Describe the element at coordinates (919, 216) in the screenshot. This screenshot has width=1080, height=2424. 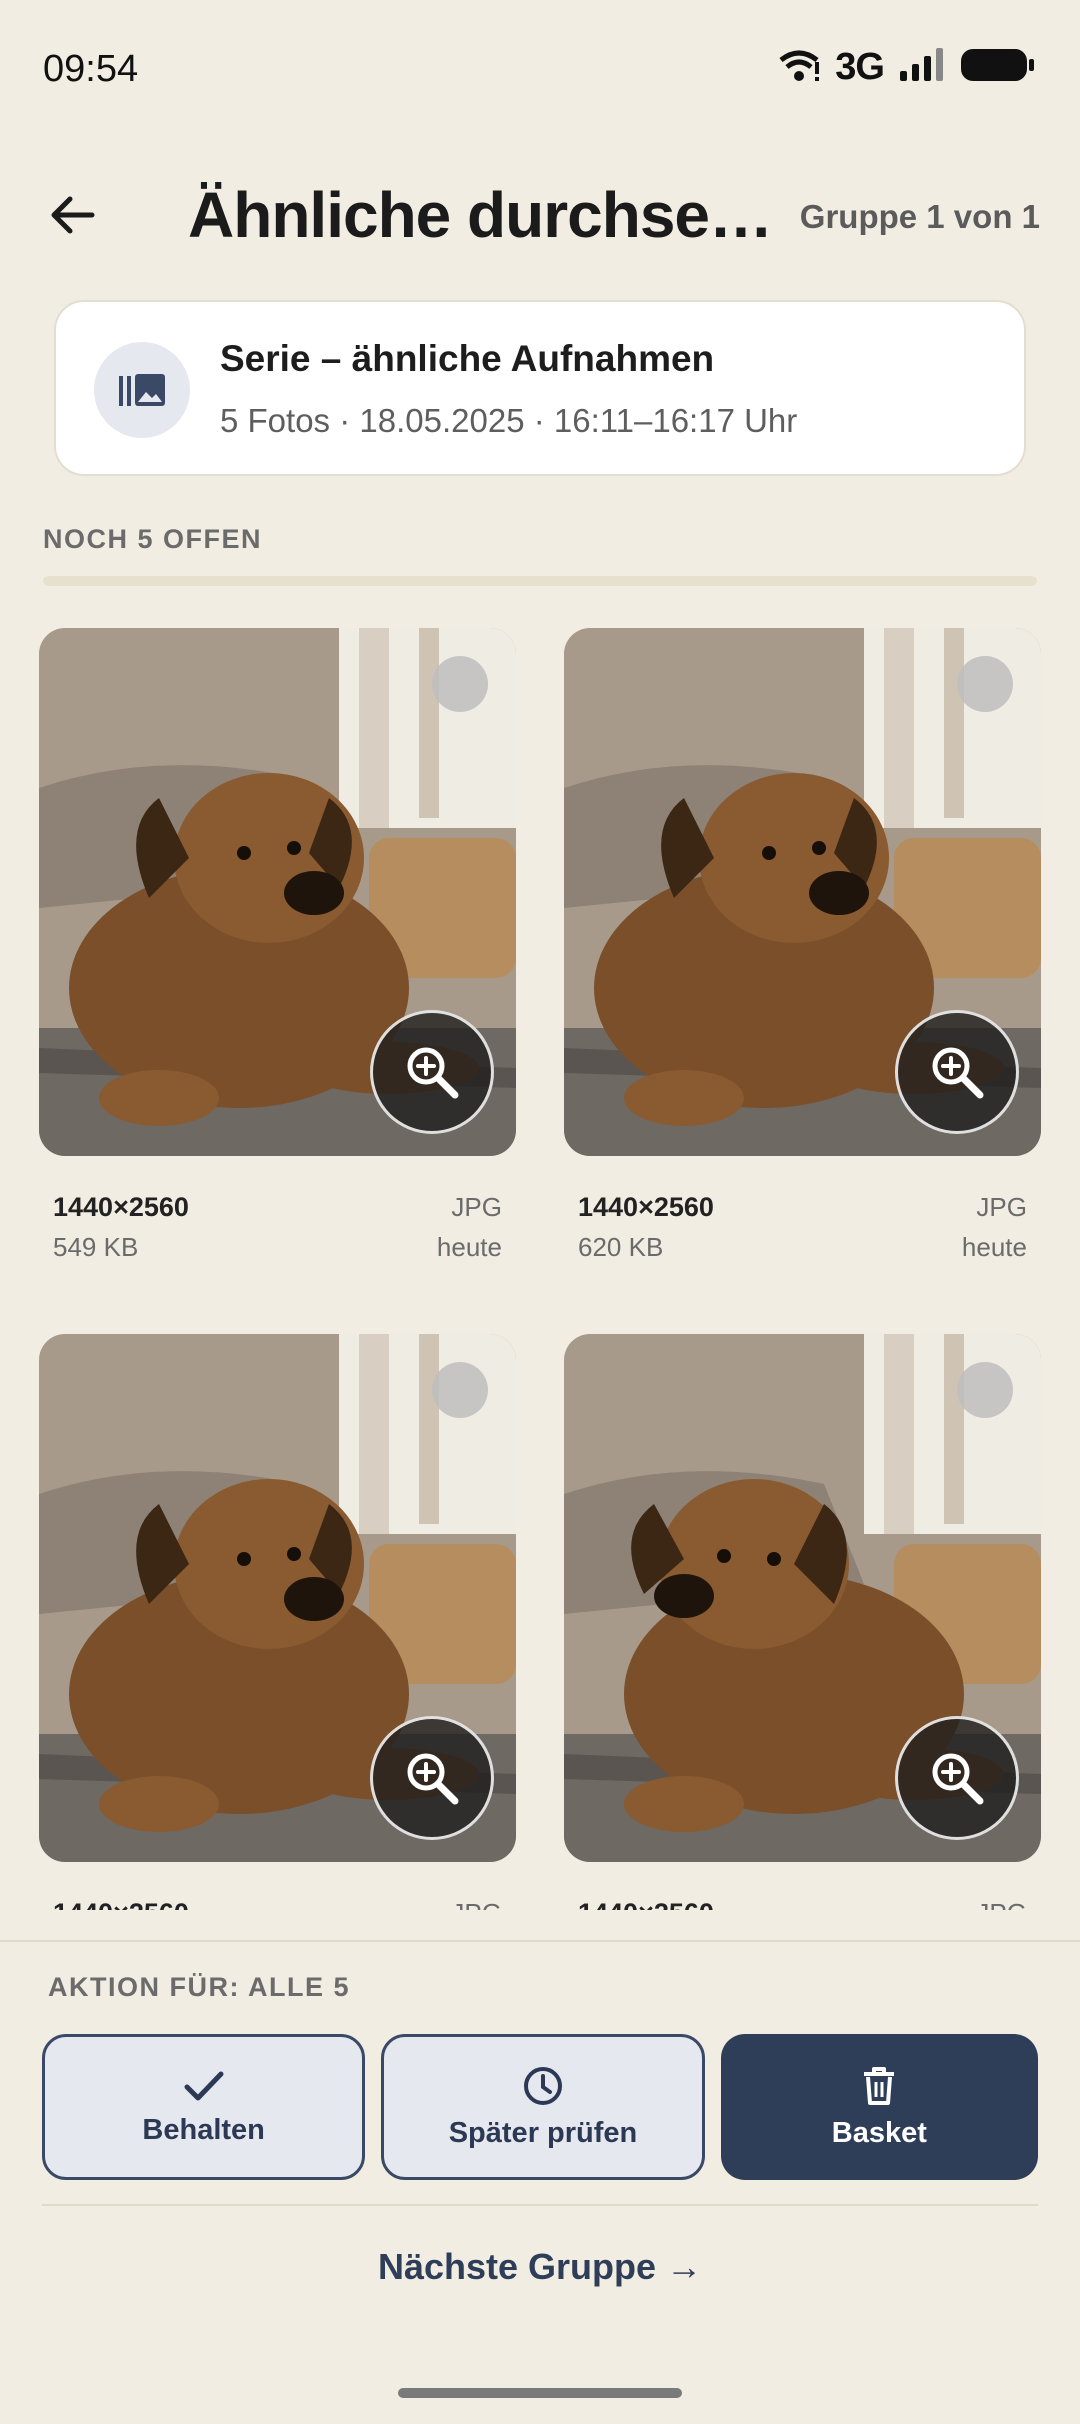
I see `group-counter: Gruppe 1 von 1` at that location.